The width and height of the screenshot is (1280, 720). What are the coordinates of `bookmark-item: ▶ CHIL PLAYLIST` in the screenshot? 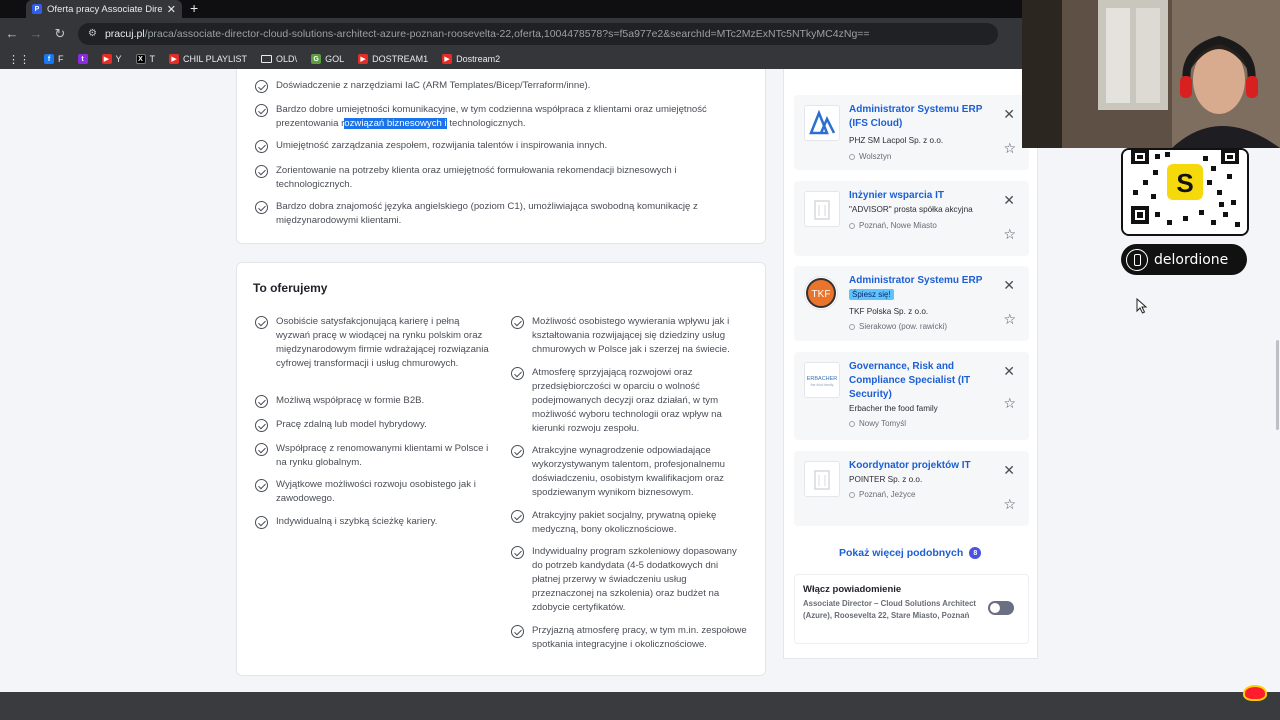 It's located at (208, 59).